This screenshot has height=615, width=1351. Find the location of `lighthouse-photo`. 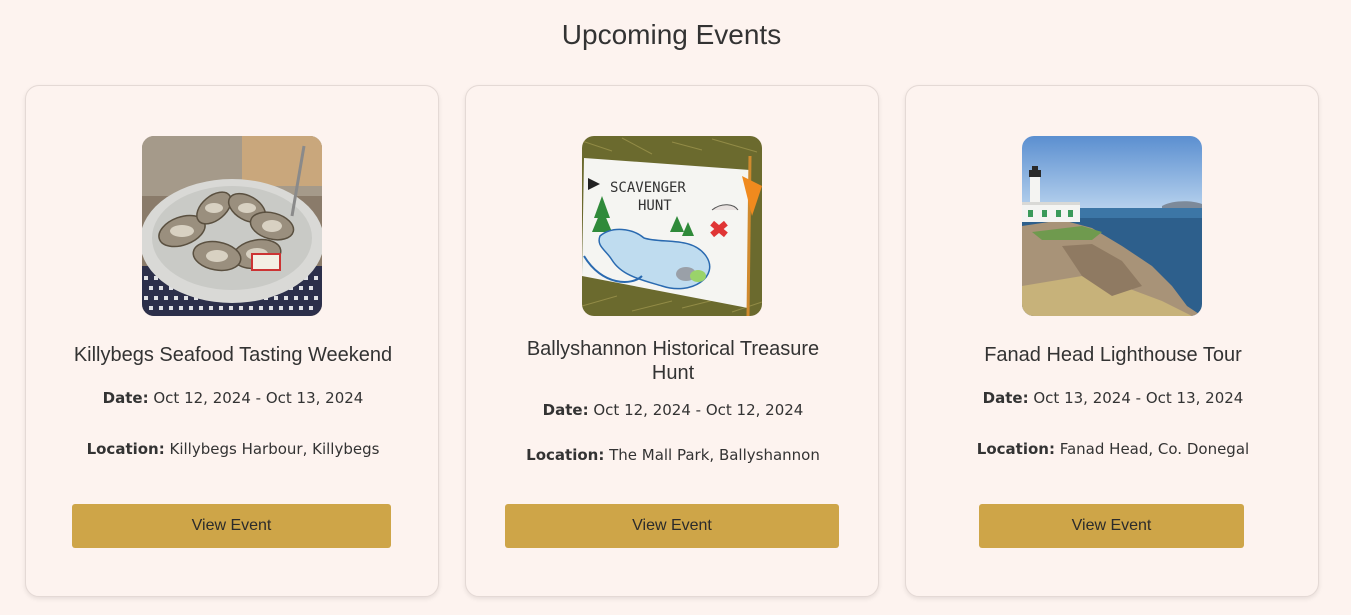

lighthouse-photo is located at coordinates (1112, 226).